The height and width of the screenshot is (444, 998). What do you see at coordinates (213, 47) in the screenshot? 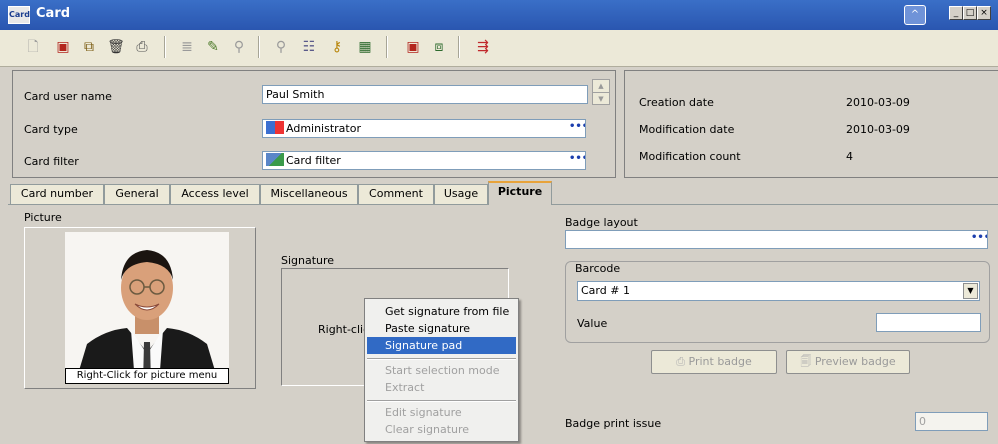
I see `edit-icon: ✎` at bounding box center [213, 47].